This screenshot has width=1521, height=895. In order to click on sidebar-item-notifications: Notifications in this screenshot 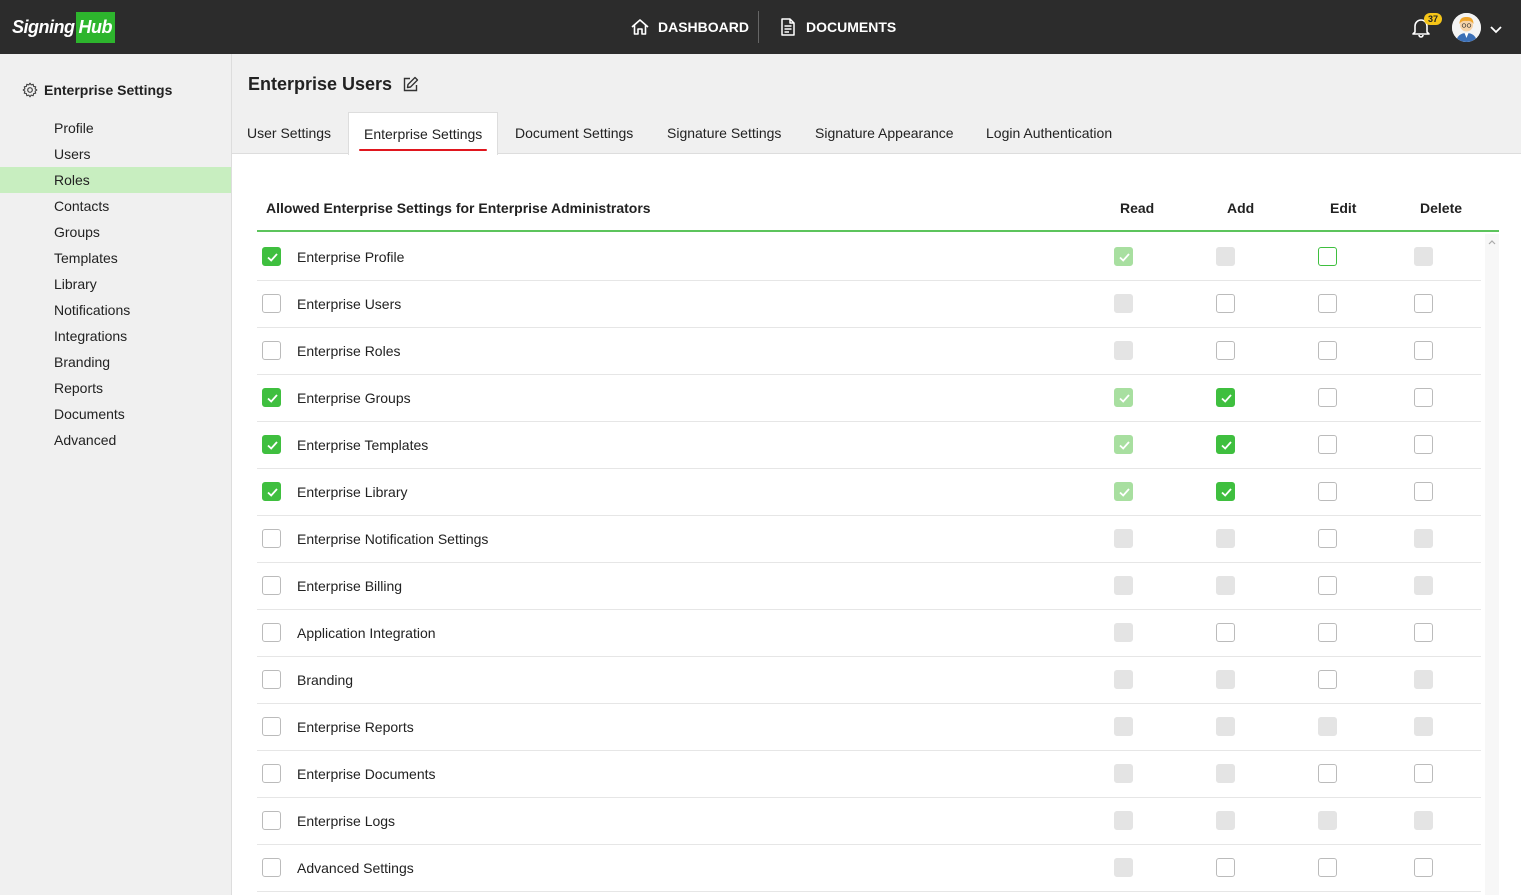, I will do `click(115, 310)`.